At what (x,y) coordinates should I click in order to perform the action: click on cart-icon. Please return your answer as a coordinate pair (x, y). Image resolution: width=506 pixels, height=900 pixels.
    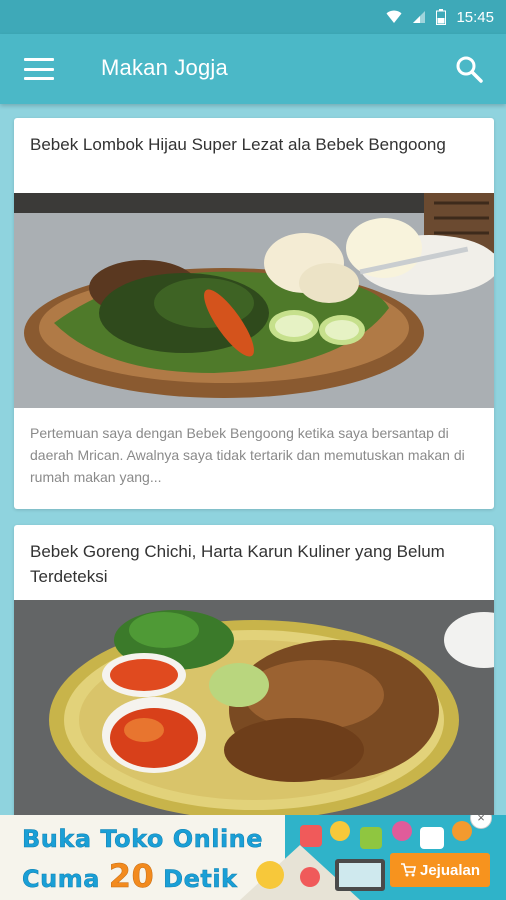
    Looking at the image, I should click on (408, 870).